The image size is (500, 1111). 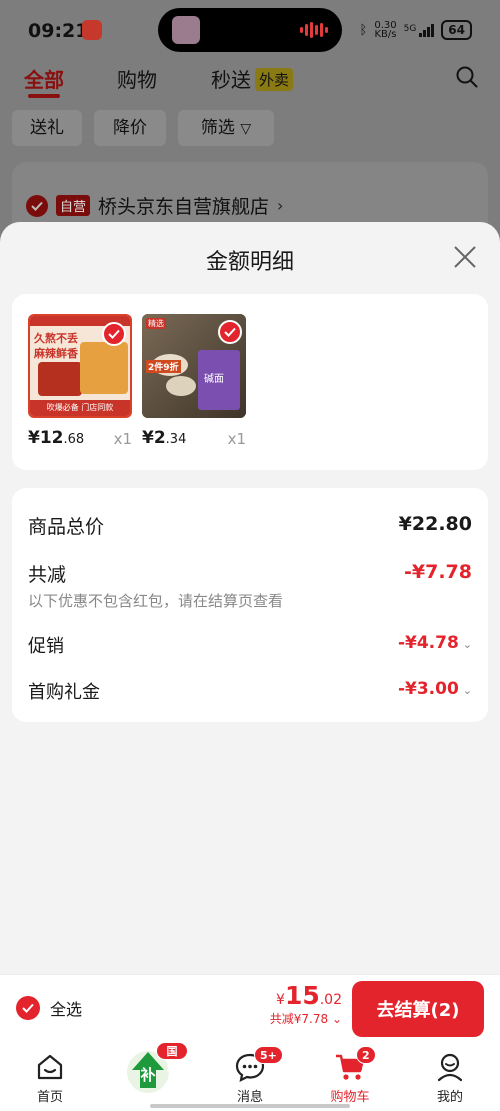 What do you see at coordinates (456, 30) in the screenshot?
I see `battery-icon: 64` at bounding box center [456, 30].